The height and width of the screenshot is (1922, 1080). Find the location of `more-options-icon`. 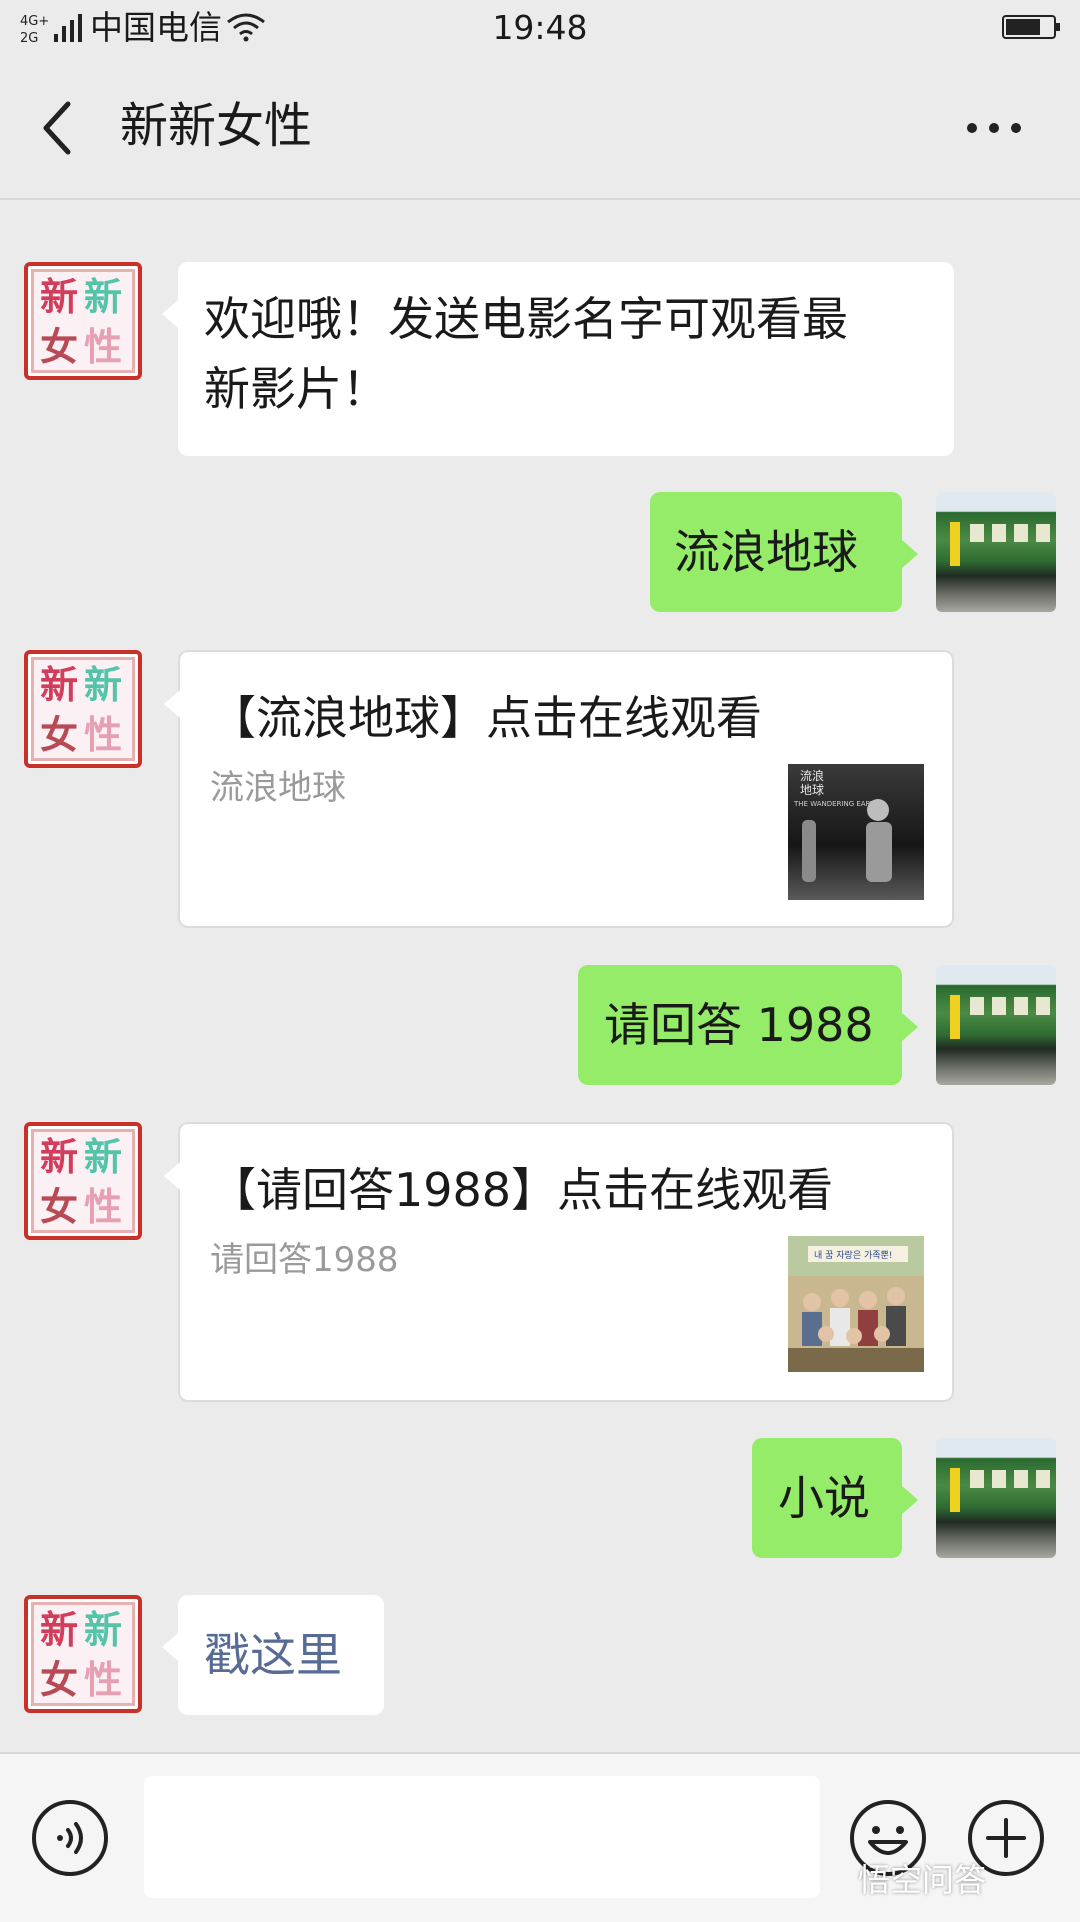

more-options-icon is located at coordinates (994, 128).